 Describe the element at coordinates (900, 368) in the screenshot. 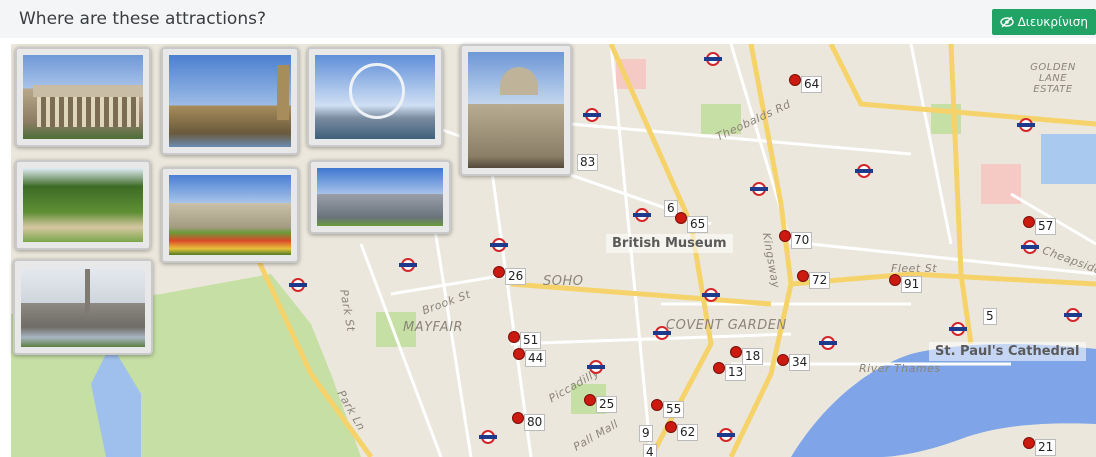

I see `river-thames-label: River Thames` at that location.